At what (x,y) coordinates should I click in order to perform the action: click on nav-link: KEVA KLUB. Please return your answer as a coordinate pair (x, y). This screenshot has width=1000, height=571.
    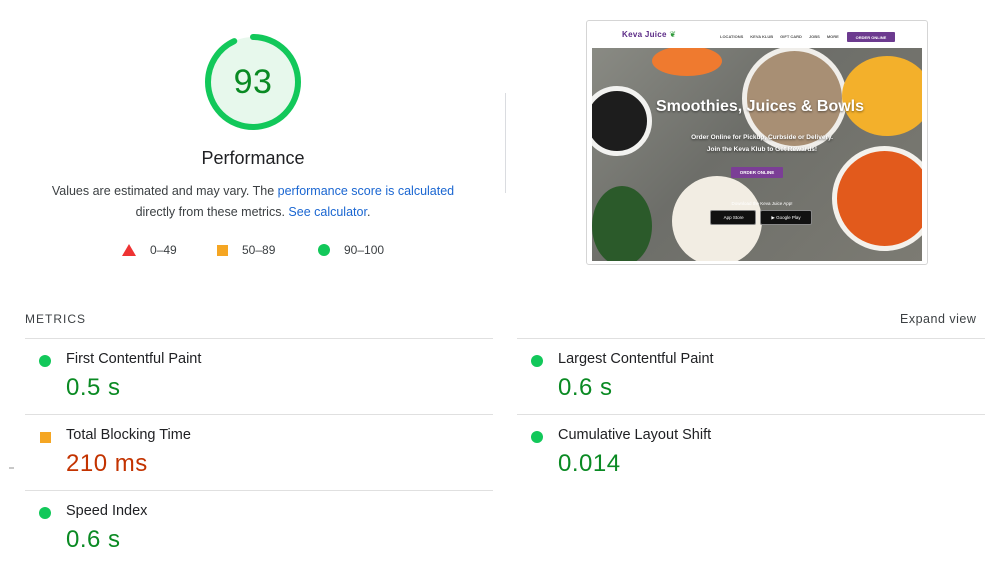
    Looking at the image, I should click on (762, 36).